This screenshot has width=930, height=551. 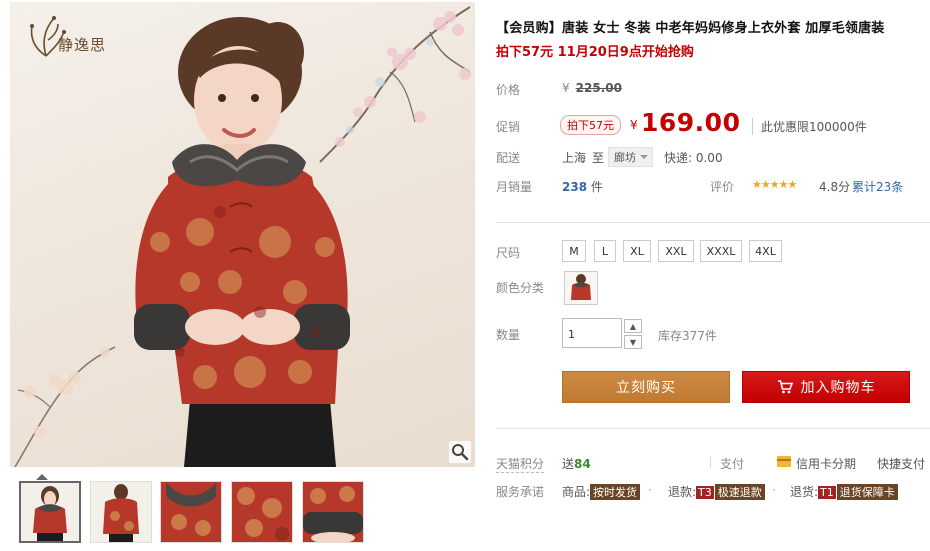 I want to click on size-option: 4XL, so click(x=765, y=251).